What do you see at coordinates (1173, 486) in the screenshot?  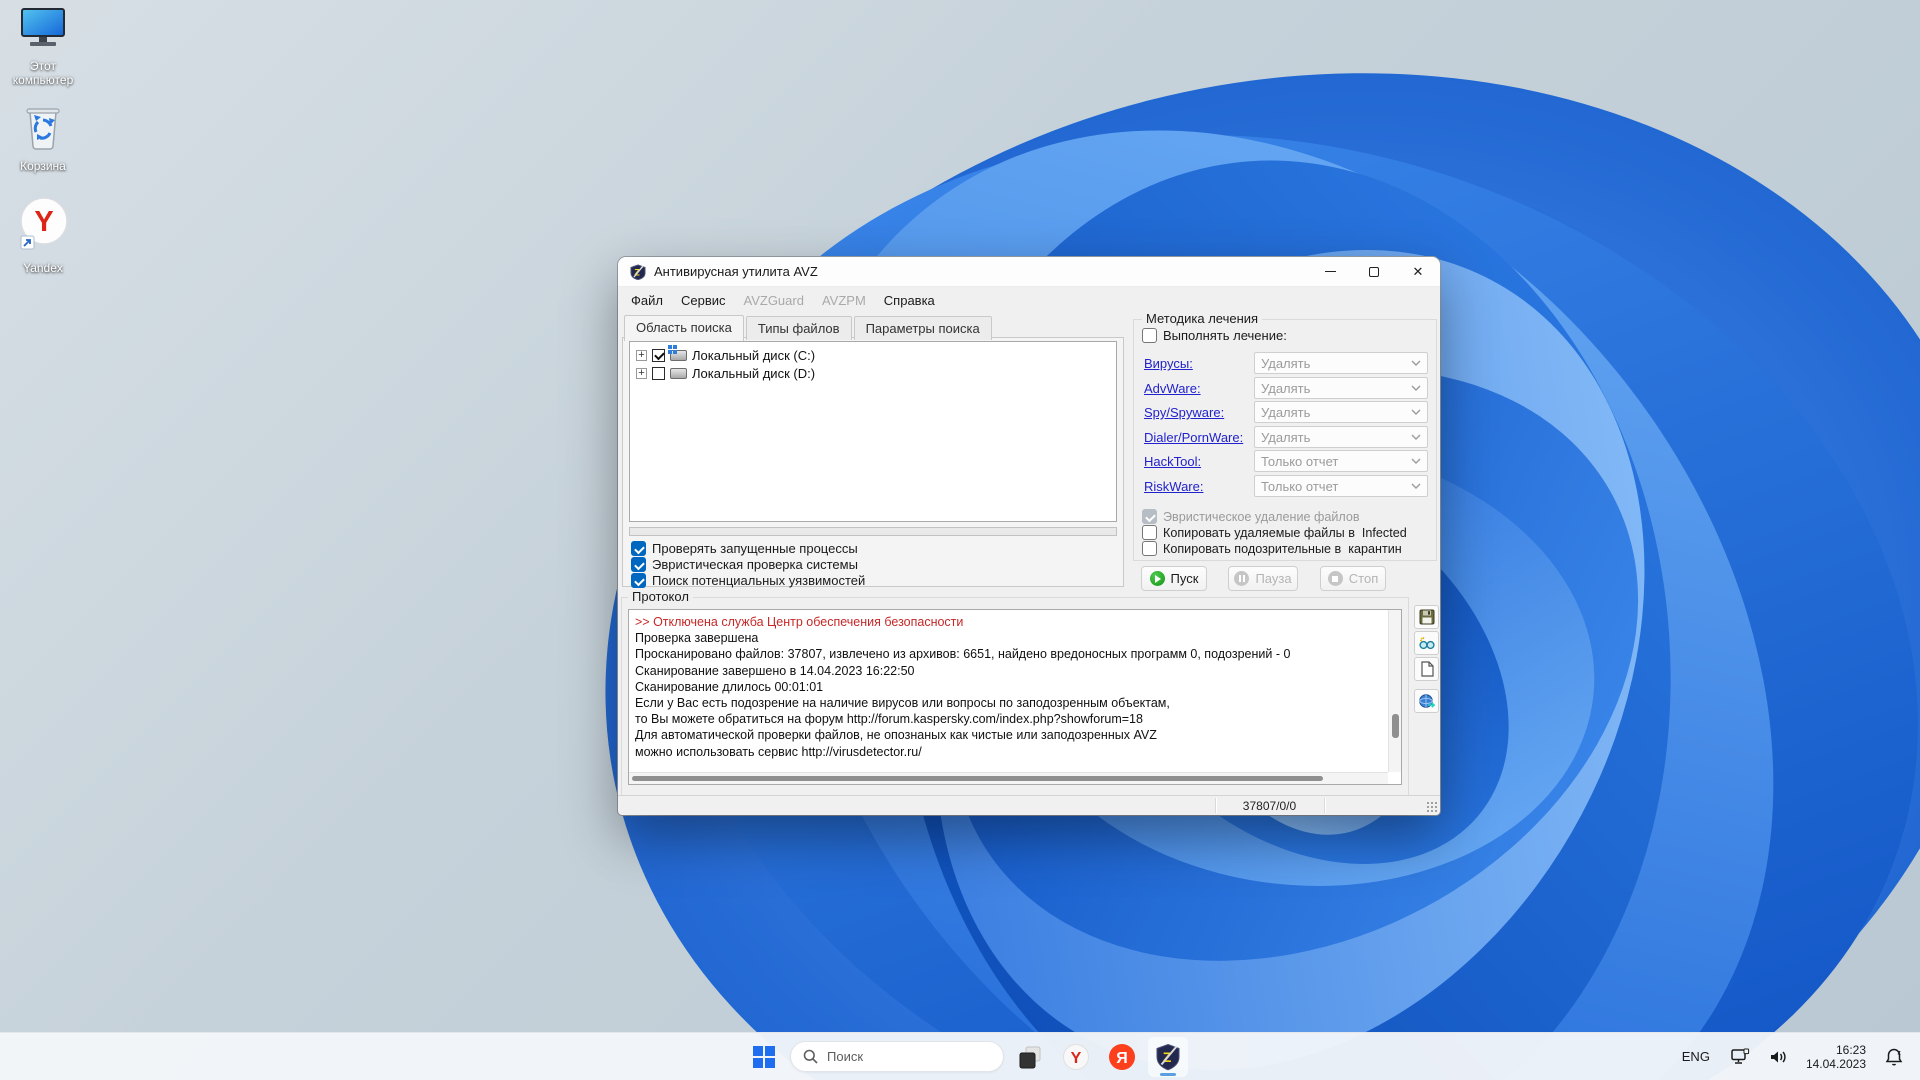 I see `riskware-link: RiskWare:` at bounding box center [1173, 486].